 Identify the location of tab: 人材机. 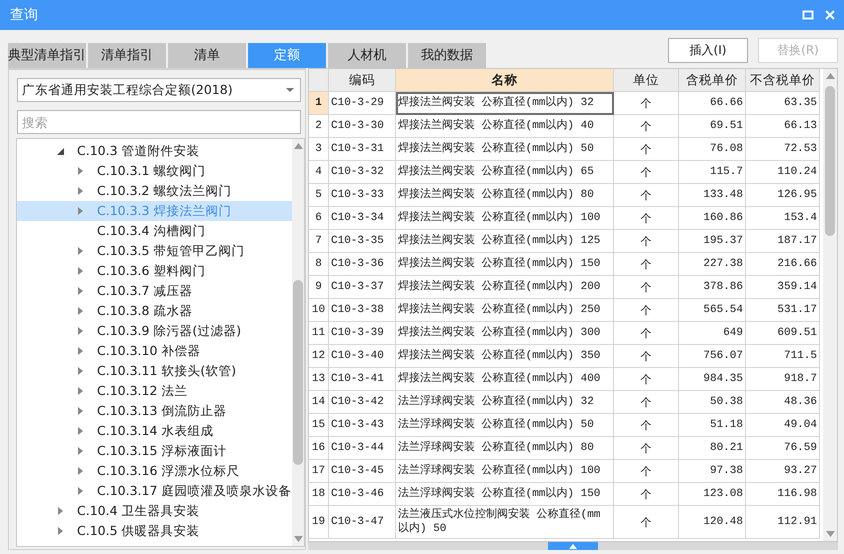
(367, 55).